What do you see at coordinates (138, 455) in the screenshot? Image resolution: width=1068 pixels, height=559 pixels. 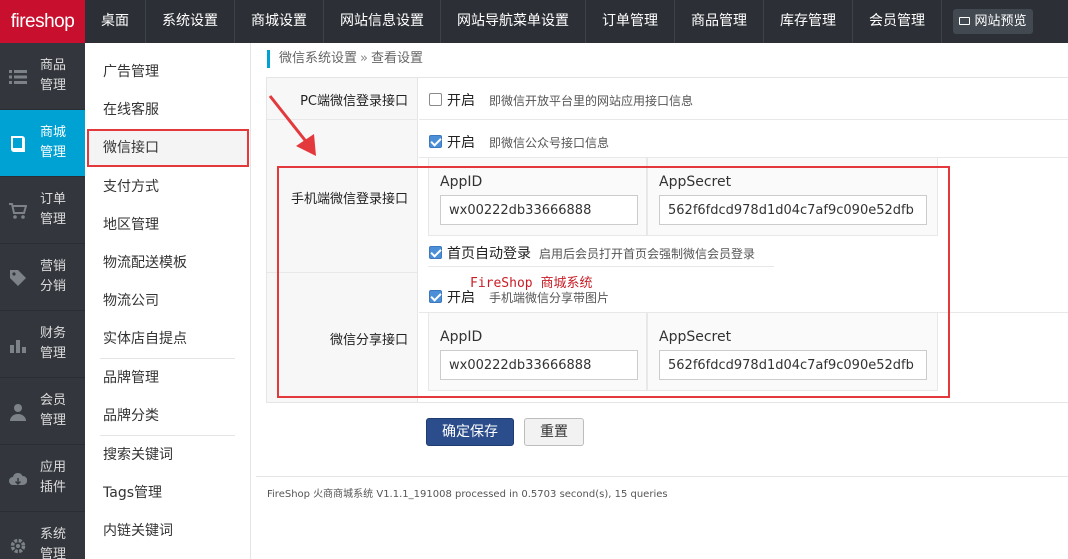 I see `sub-menu-search-keywords: 搜索关键词` at bounding box center [138, 455].